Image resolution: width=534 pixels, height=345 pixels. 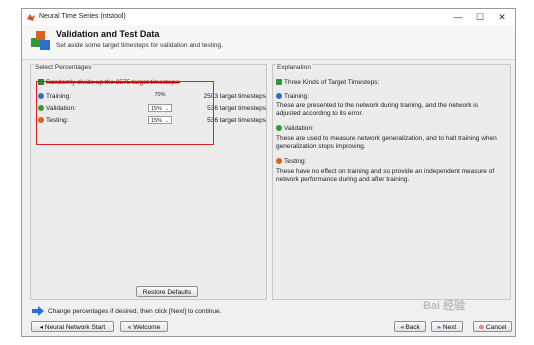 I want to click on title-bar: Neural Time Series (ntstool) — ☐ ✕, so click(x=268, y=17).